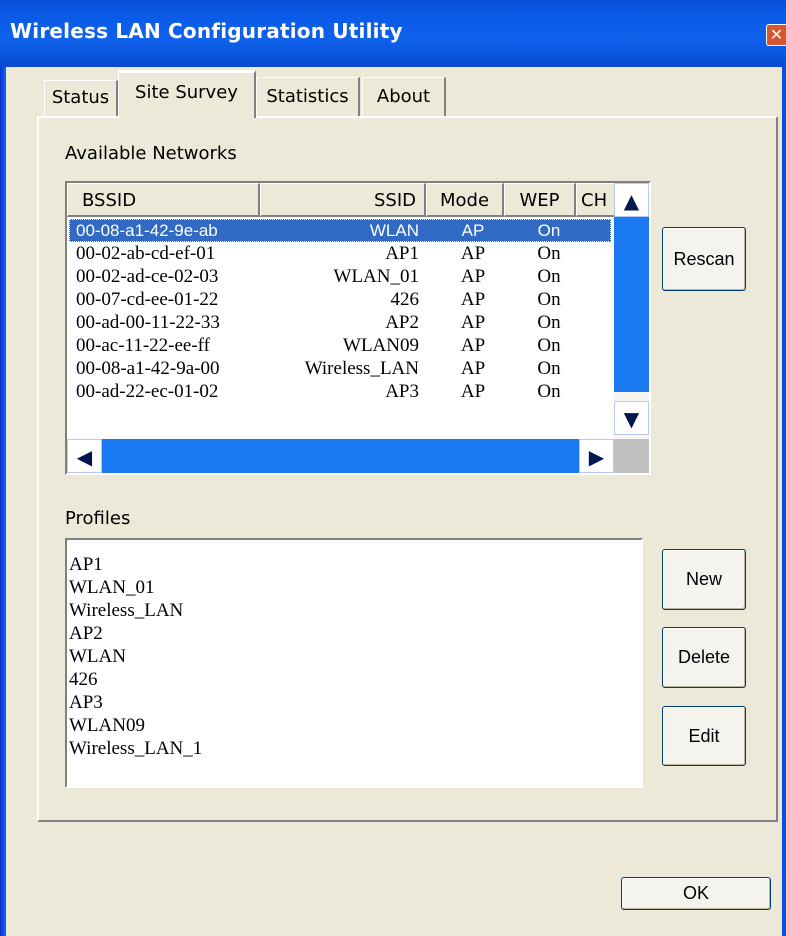  Describe the element at coordinates (340, 253) in the screenshot. I see `network-row: 00-02-ab-cd-ef-01 AP1 AP On` at that location.